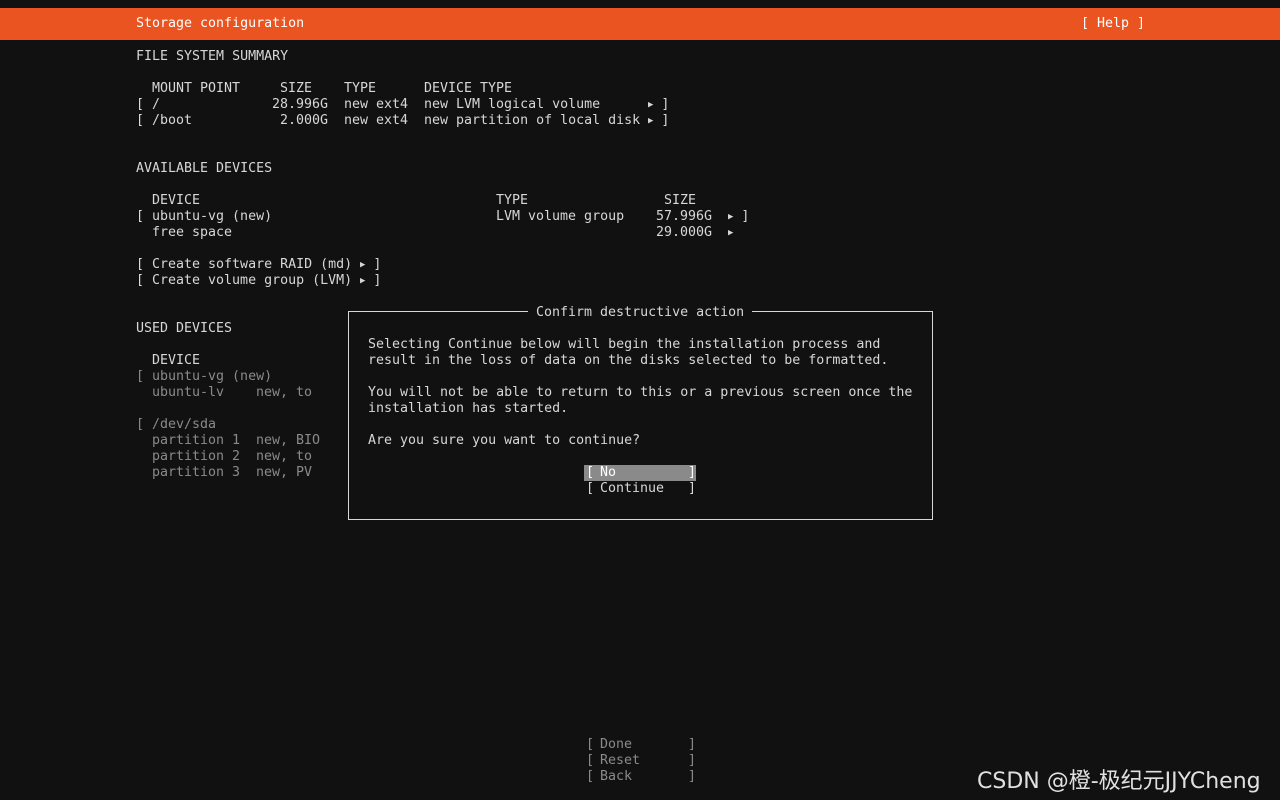  Describe the element at coordinates (468, 408) in the screenshot. I see `dialog-message-line: installation has started.` at that location.